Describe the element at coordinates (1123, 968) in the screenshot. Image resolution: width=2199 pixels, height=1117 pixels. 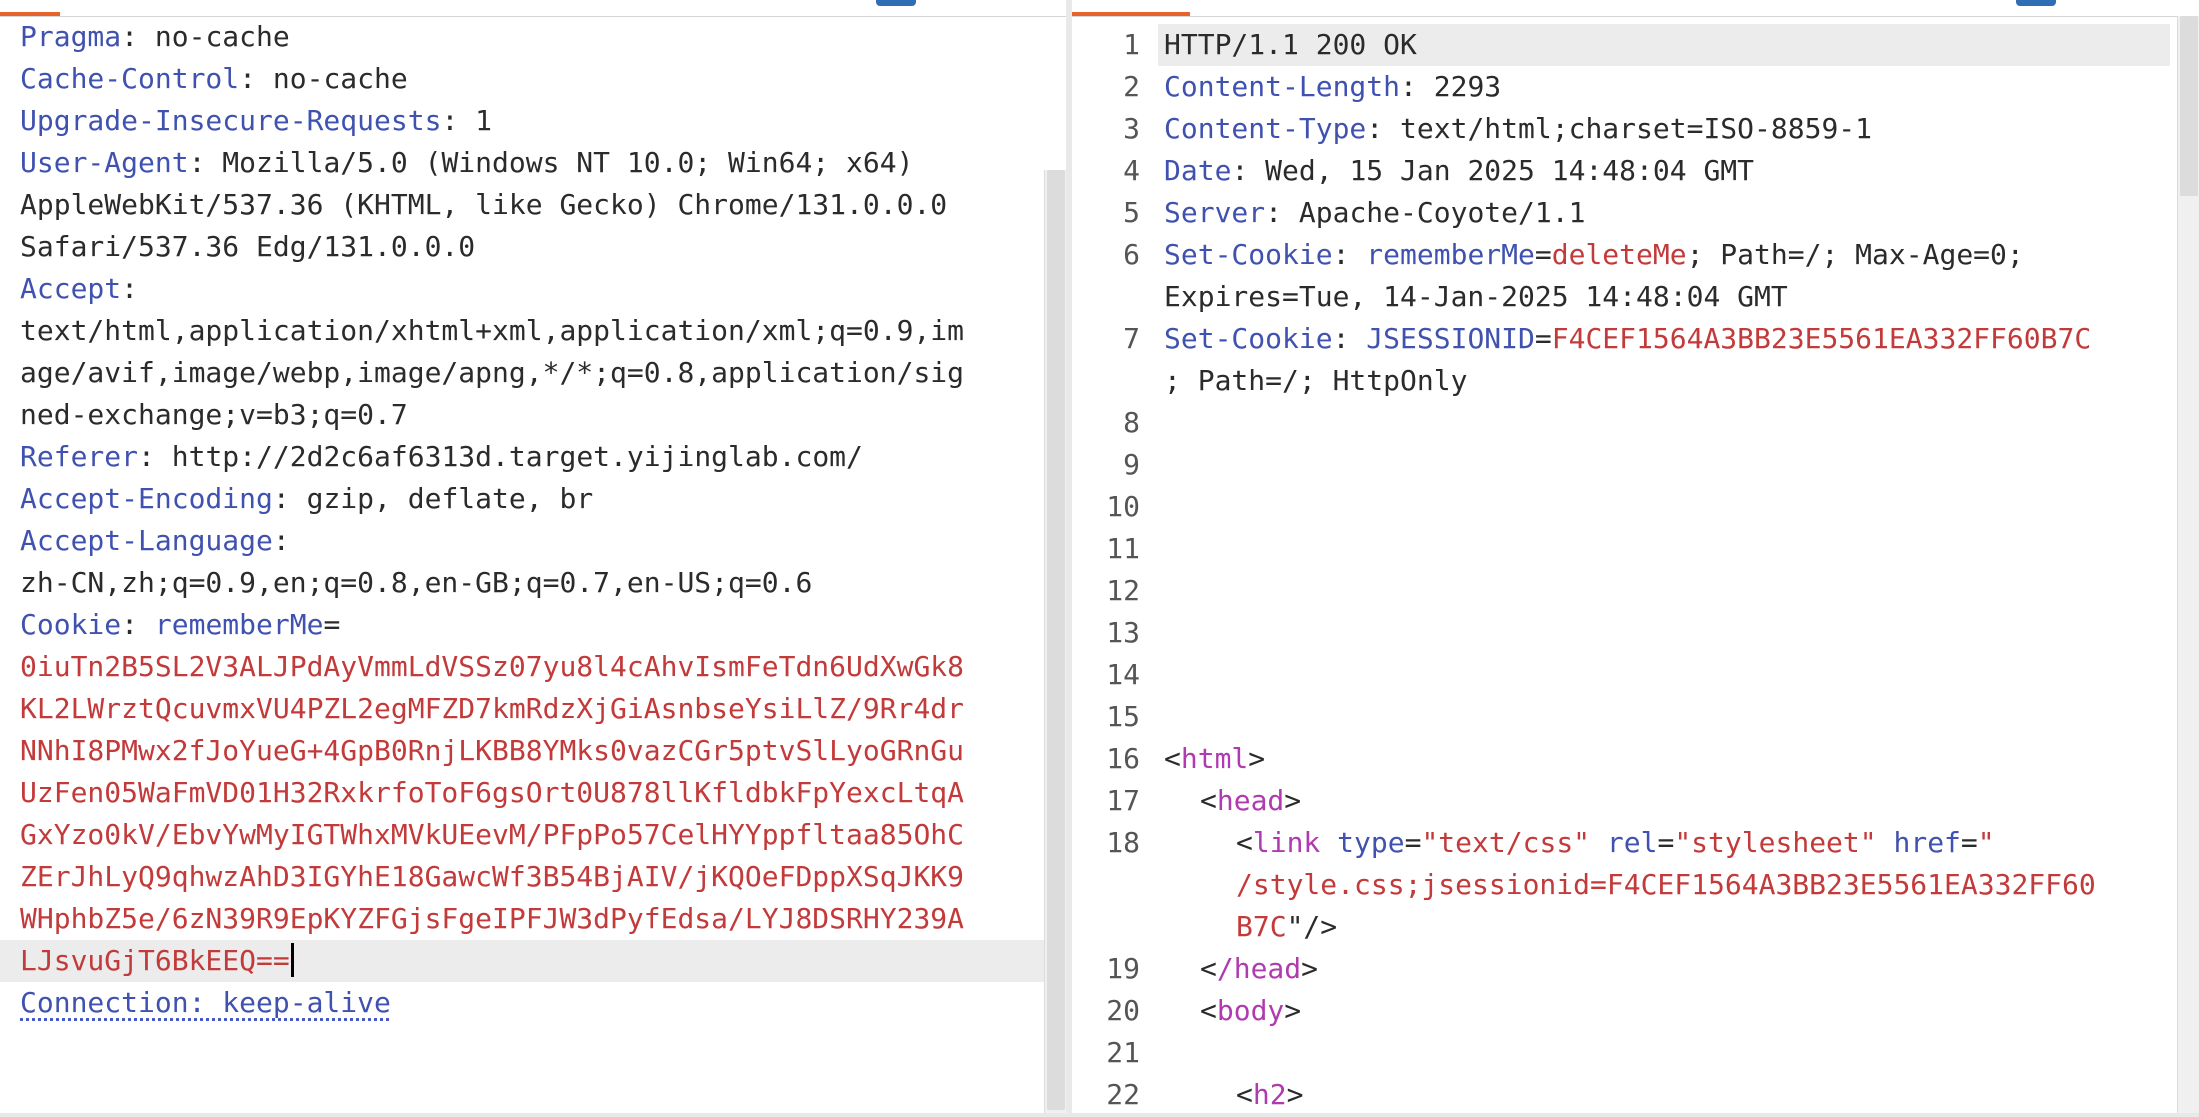
I see `line-number: 19` at that location.